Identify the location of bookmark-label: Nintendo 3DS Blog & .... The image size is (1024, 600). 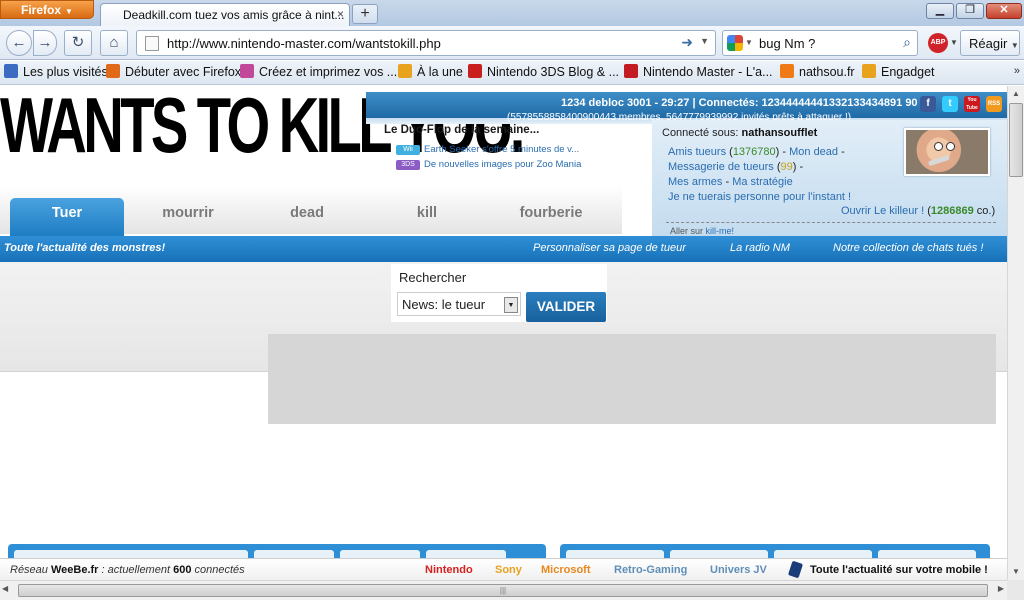
(553, 72).